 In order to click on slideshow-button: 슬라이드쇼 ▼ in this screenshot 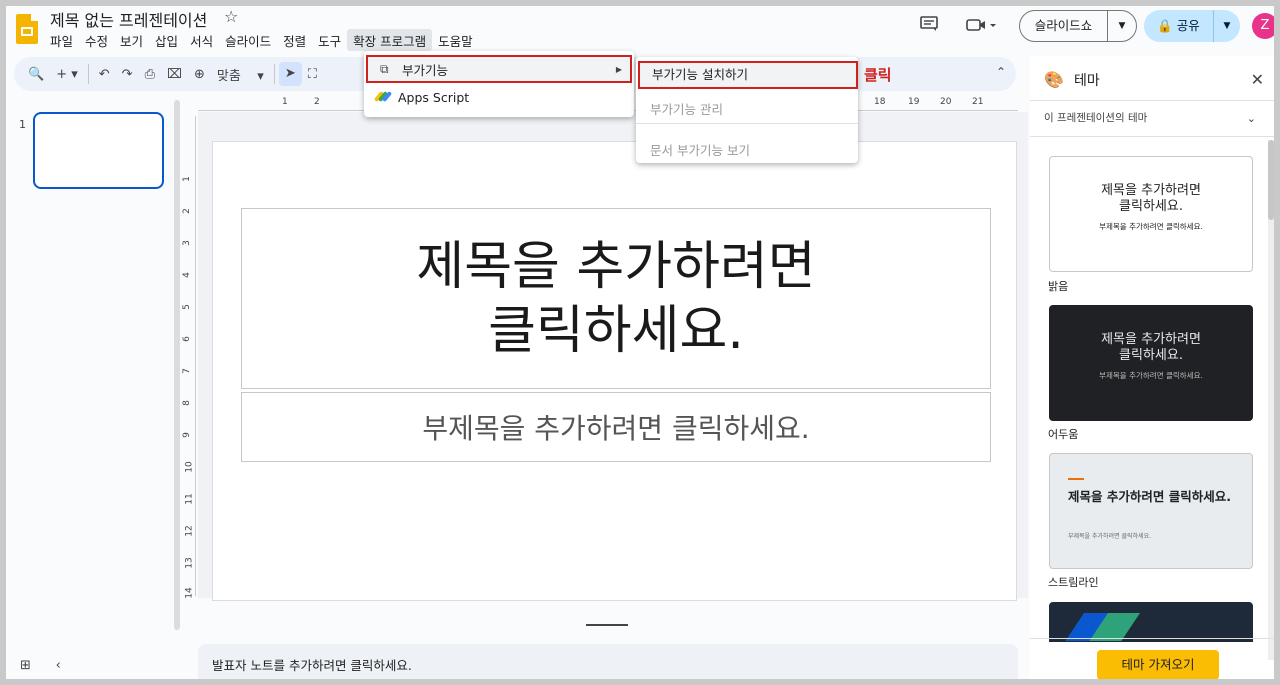, I will do `click(1078, 26)`.